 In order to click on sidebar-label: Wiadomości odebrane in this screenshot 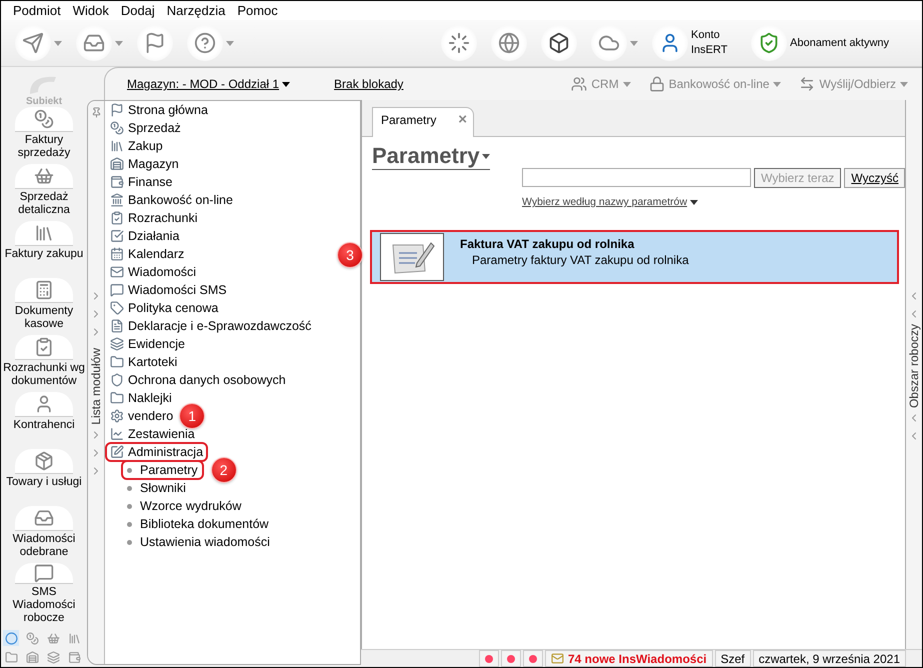, I will do `click(44, 546)`.